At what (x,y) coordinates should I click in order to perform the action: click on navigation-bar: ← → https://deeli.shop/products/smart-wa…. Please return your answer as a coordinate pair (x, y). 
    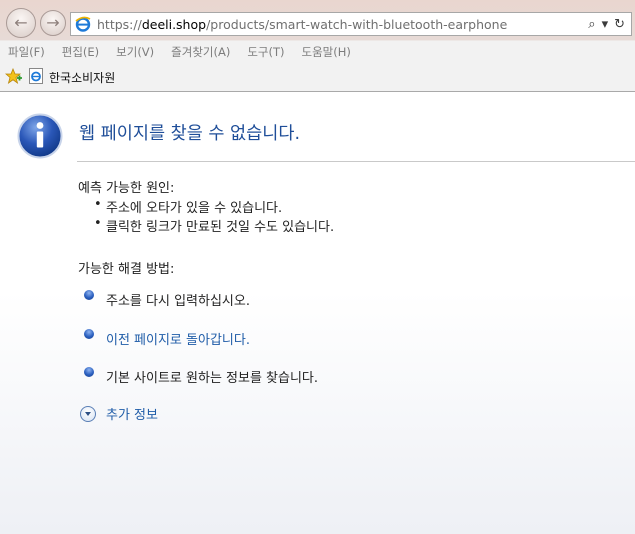
    Looking at the image, I should click on (317, 20).